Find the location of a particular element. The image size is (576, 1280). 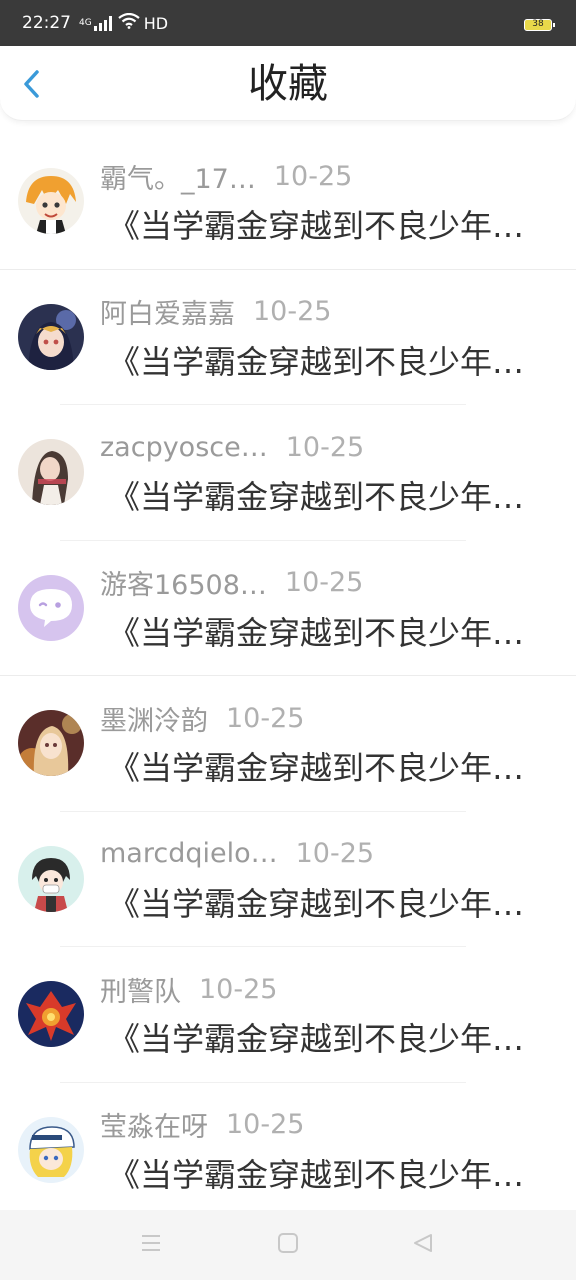

item-meta: 莹淼在呀 10-25 is located at coordinates (202, 1125).